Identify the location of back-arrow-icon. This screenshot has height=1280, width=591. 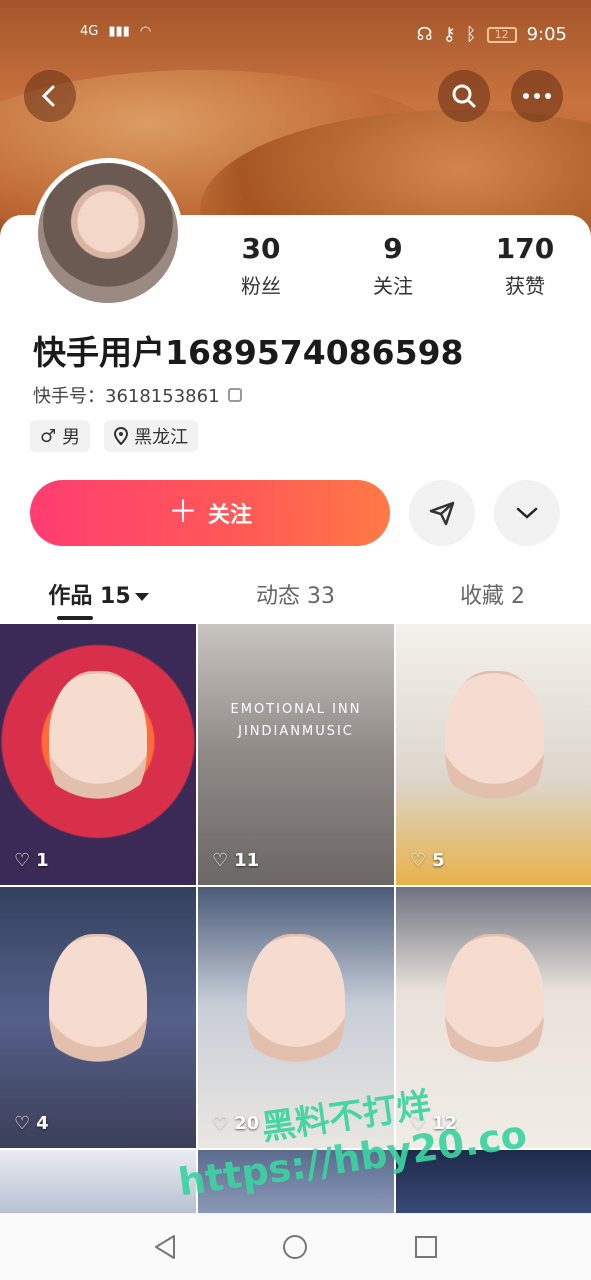
(48, 96).